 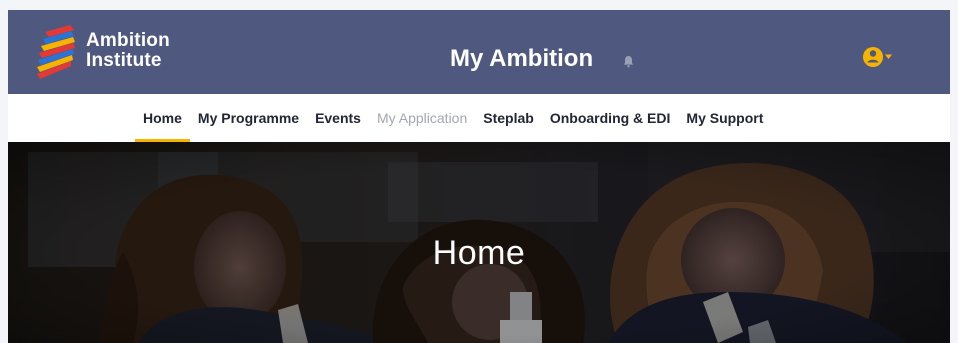 I want to click on app-title: My Ambition, so click(x=522, y=58).